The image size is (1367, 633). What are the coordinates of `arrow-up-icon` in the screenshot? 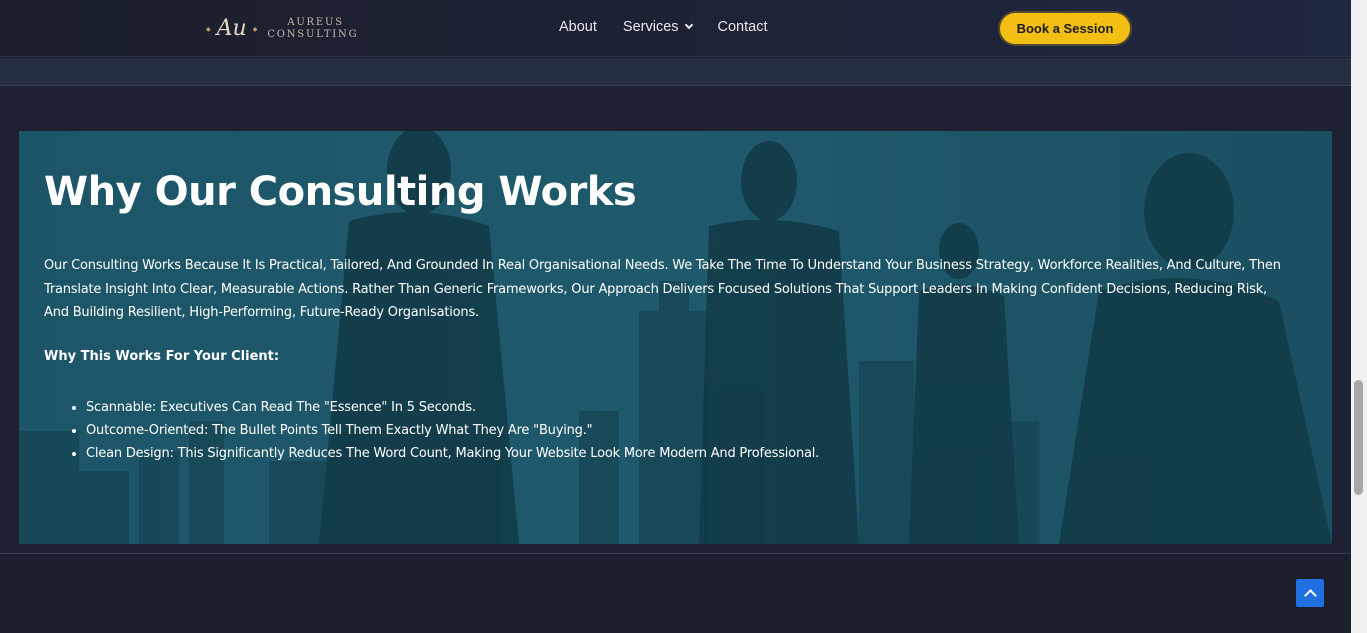 It's located at (1310, 595).